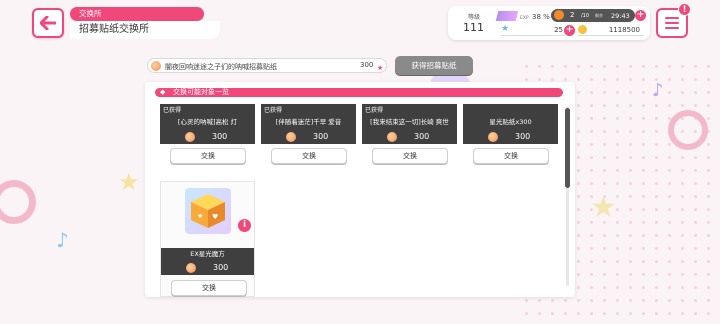 This screenshot has height=324, width=720. Describe the element at coordinates (593, 15) in the screenshot. I see `stamina-box: 2 /10 剩余 29:43` at that location.